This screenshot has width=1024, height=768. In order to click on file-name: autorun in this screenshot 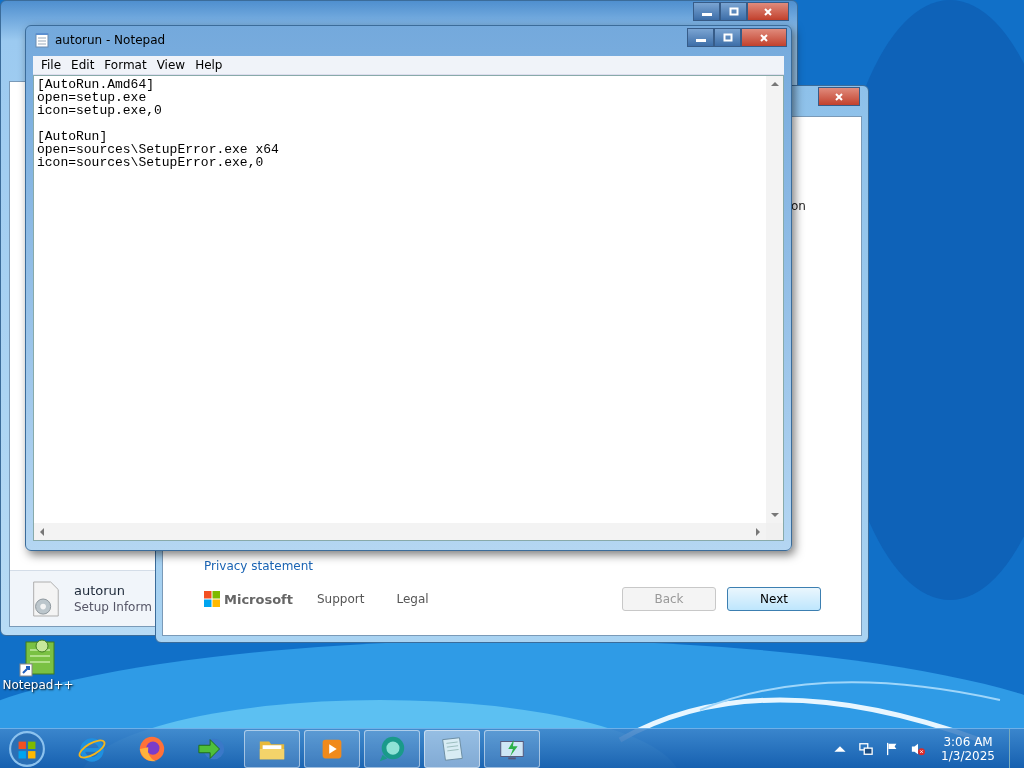, I will do `click(100, 590)`.